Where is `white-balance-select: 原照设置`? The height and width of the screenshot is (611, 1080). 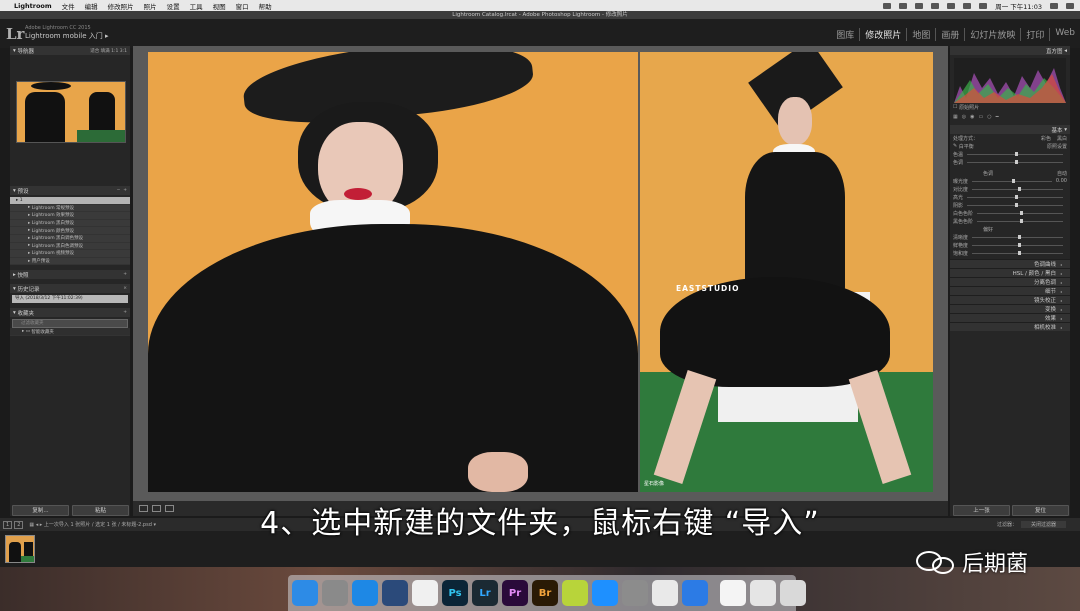
white-balance-select: 原照设置 is located at coordinates (1057, 146).